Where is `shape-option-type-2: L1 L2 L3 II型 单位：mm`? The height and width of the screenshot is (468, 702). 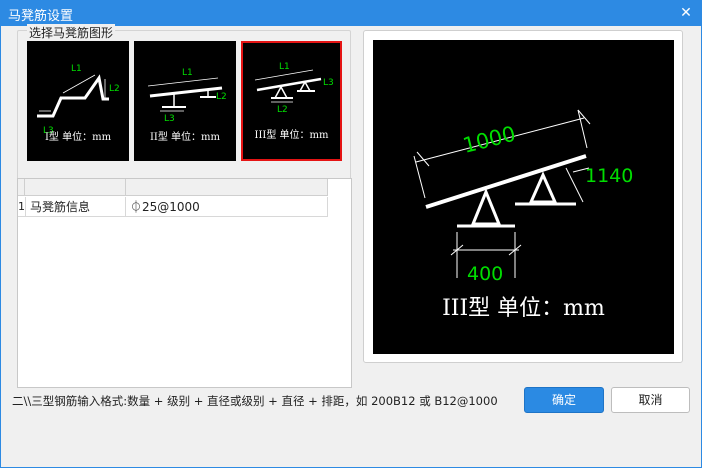 shape-option-type-2: L1 L2 L3 II型 单位：mm is located at coordinates (185, 101).